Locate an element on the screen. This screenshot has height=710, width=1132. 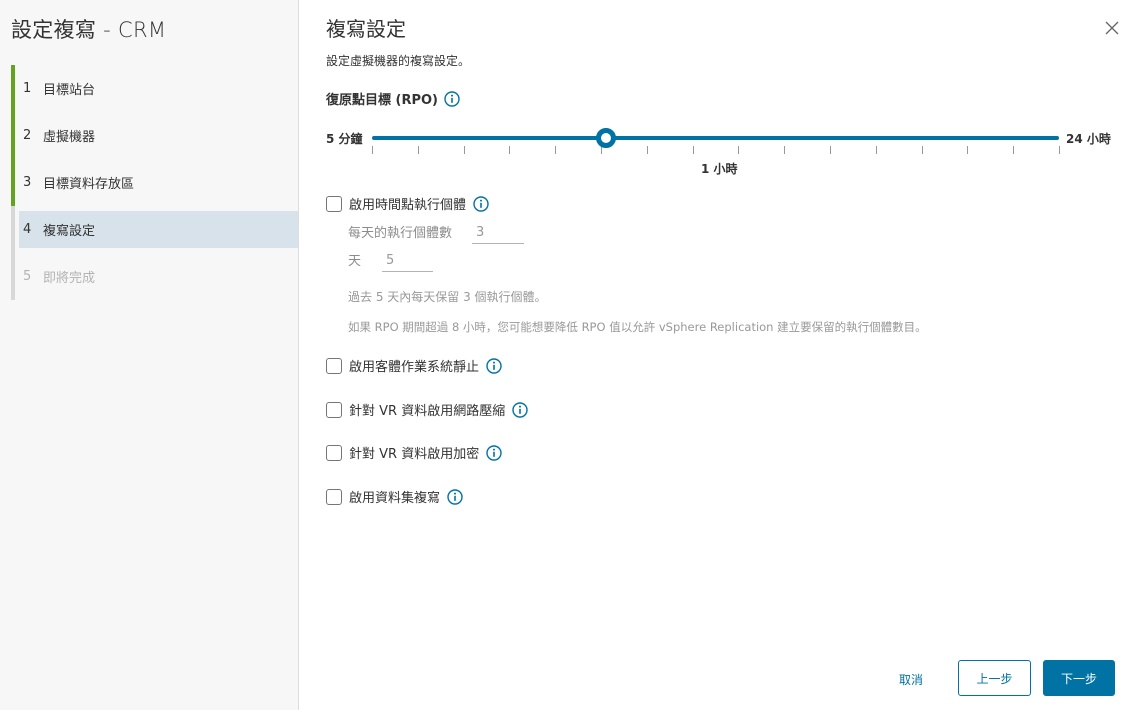
instances-per-day-input is located at coordinates (498, 233).